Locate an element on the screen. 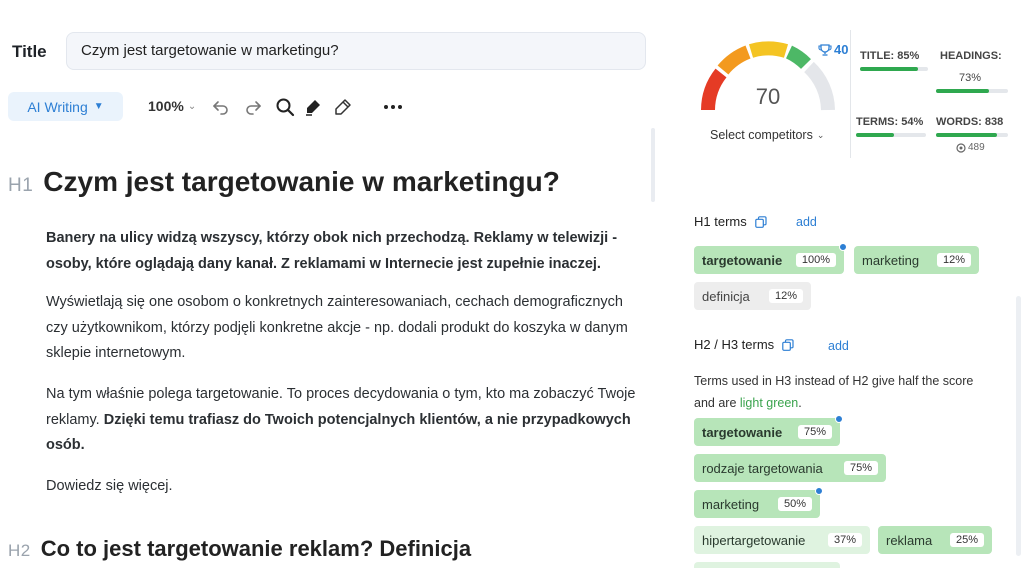  h1-term-chip: targetowanie 100% is located at coordinates (770, 258).